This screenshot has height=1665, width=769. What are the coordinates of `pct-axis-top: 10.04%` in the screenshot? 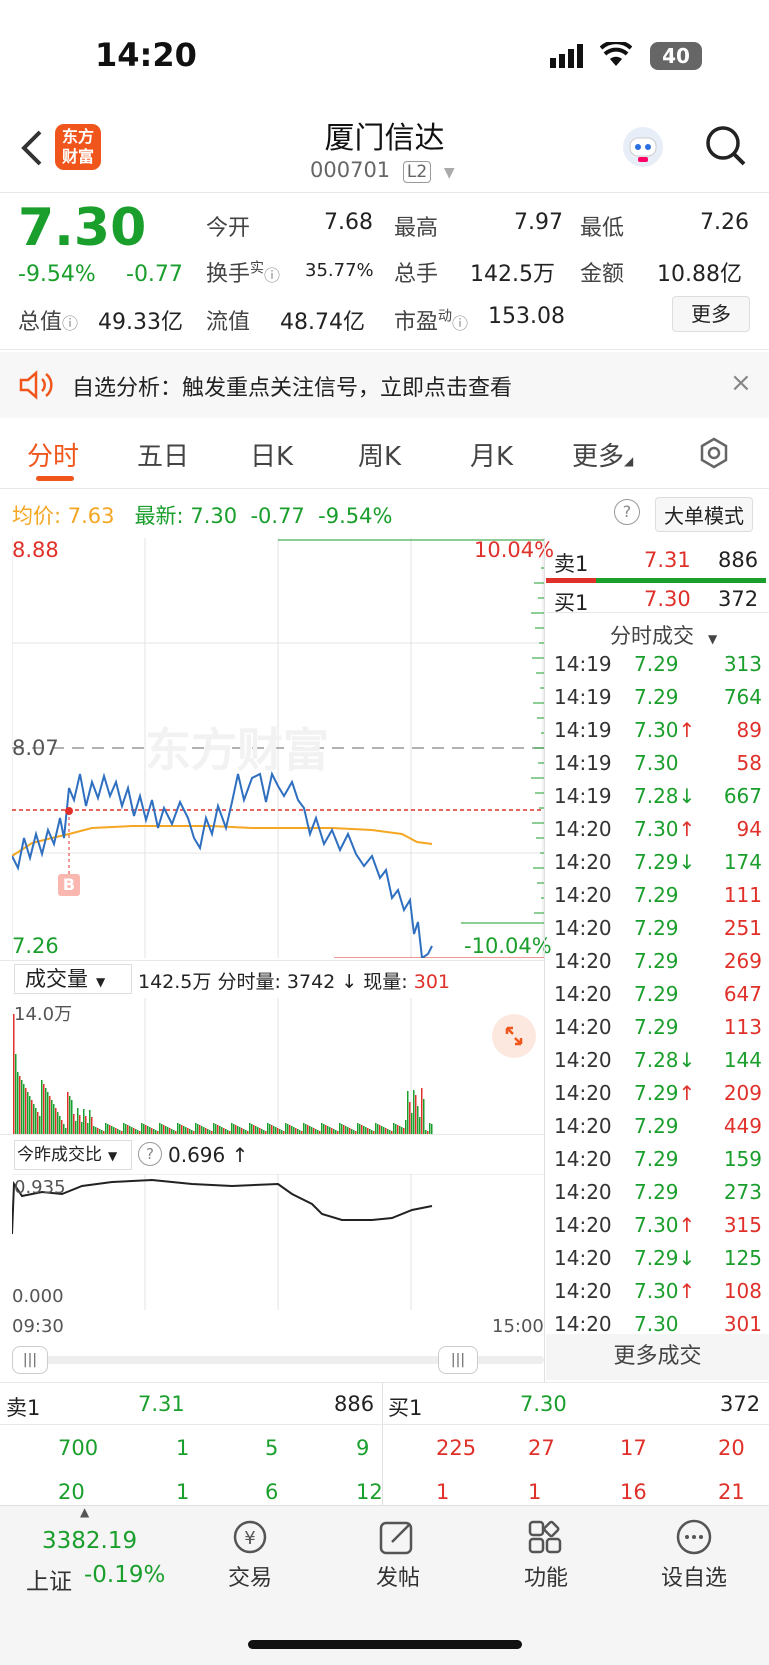 It's located at (514, 550).